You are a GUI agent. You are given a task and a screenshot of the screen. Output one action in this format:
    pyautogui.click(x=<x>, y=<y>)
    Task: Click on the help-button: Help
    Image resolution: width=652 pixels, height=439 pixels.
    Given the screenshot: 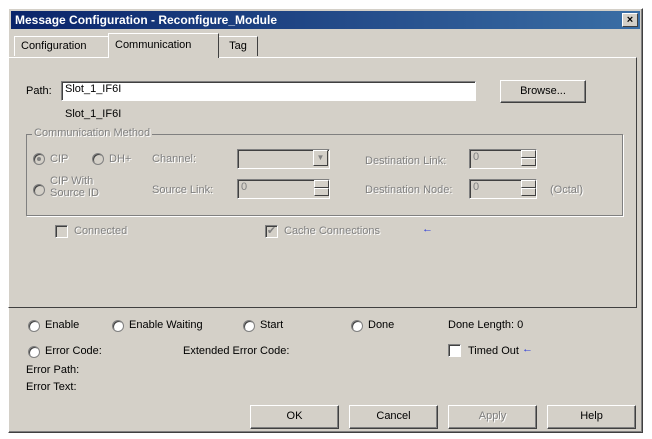 What is the action you would take?
    pyautogui.click(x=591, y=417)
    